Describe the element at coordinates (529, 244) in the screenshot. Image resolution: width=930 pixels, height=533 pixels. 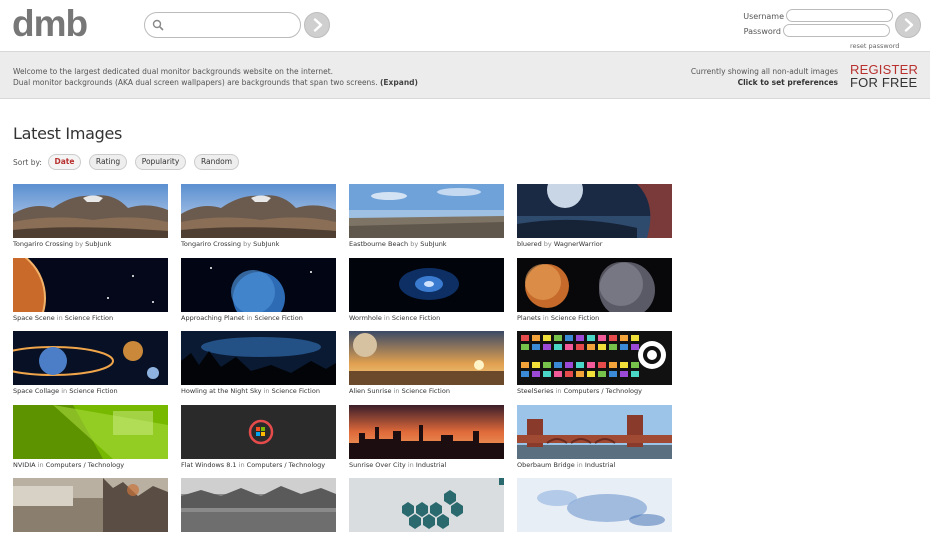
I see `image-title: bluered` at that location.